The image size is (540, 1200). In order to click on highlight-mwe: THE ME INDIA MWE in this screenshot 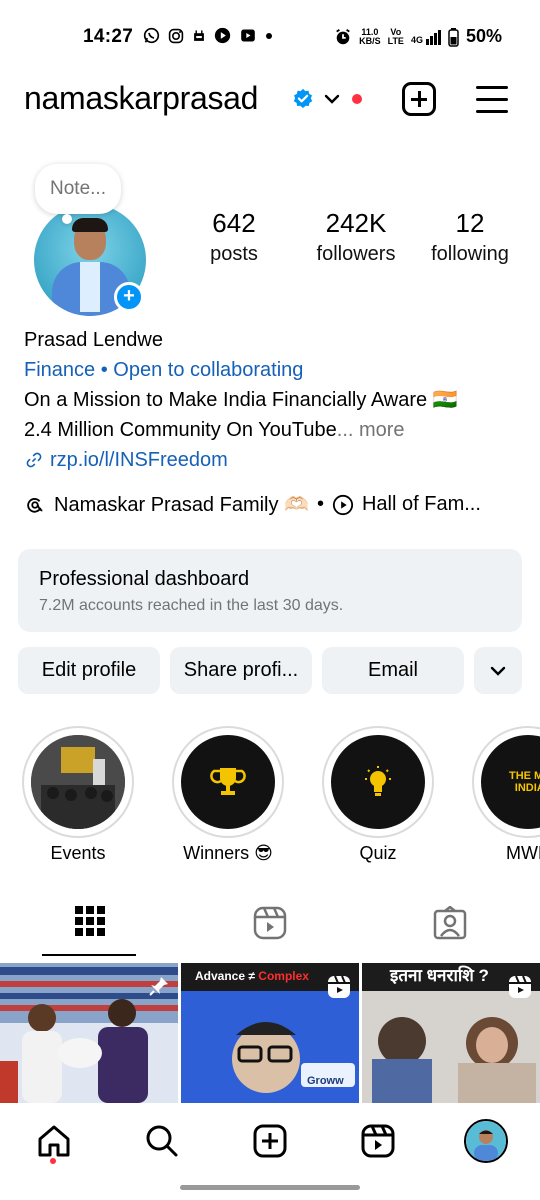, I will do `click(506, 795)`.